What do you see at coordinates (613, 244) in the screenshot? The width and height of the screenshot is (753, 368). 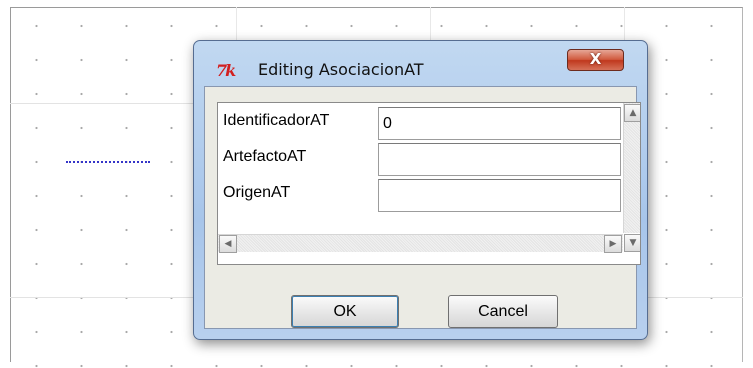 I see `scroll-right-icon: ▶` at bounding box center [613, 244].